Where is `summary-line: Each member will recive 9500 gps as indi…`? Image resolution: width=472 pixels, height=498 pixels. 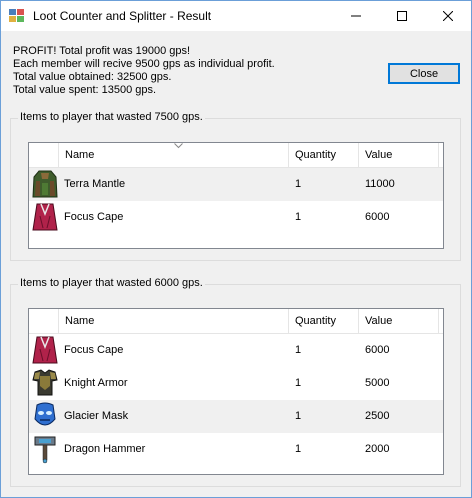 summary-line: Each member will recive 9500 gps as indi… is located at coordinates (144, 64).